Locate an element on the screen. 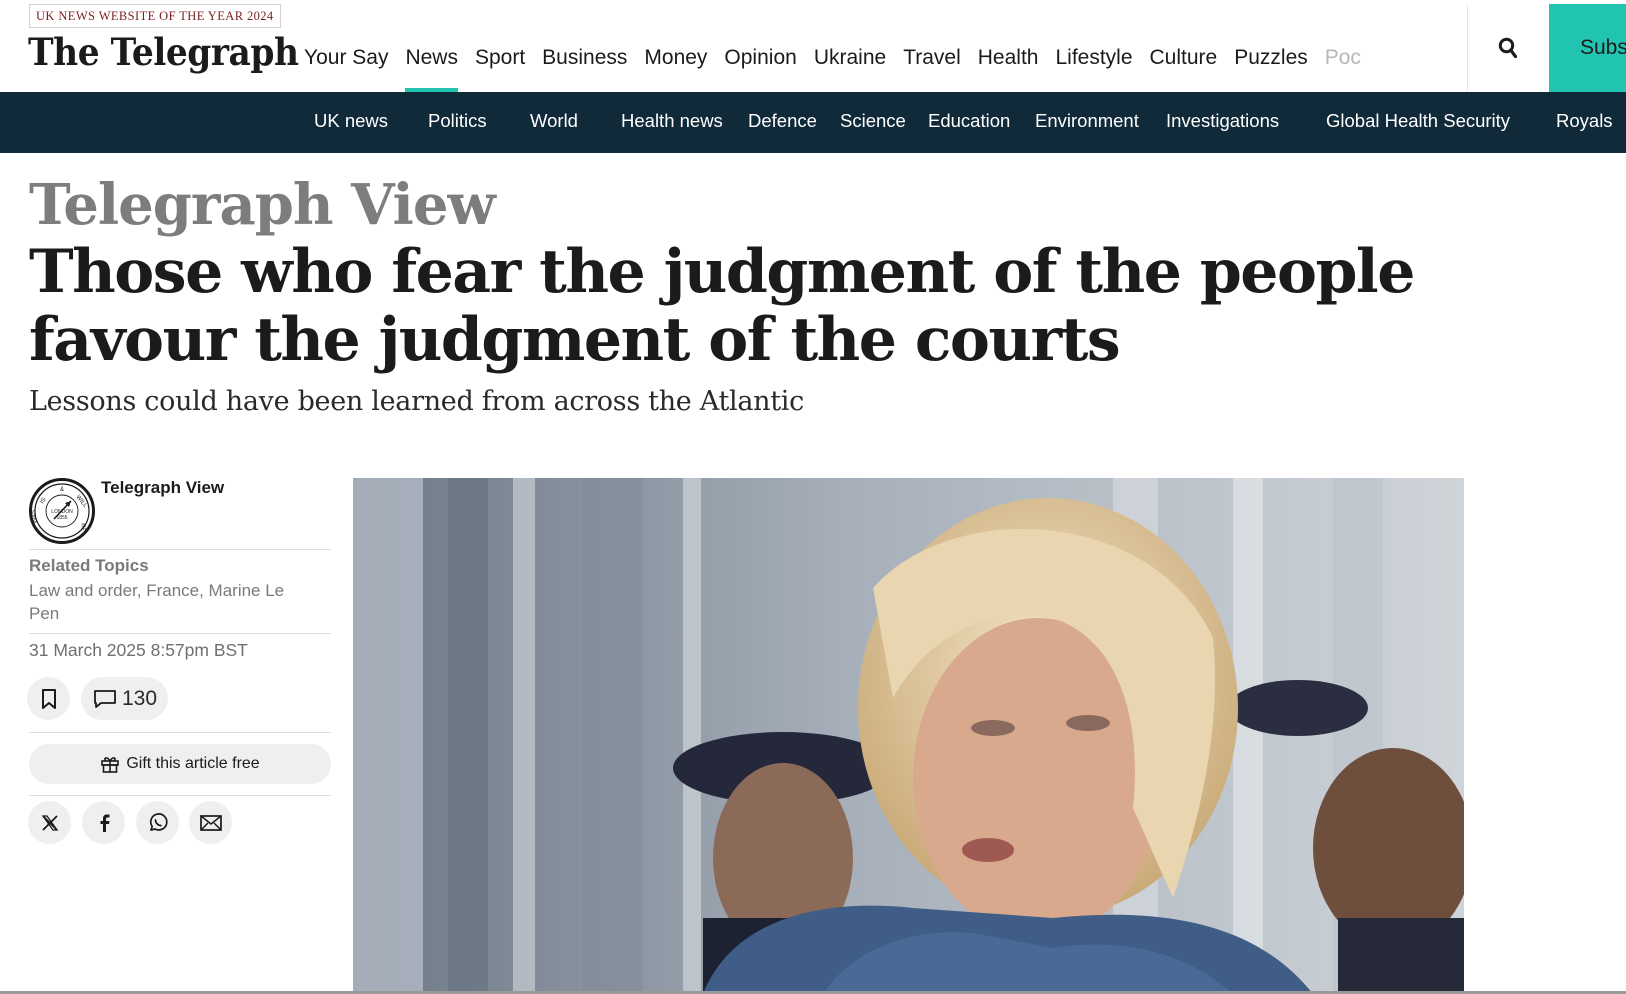 The width and height of the screenshot is (1626, 994). share-email-button is located at coordinates (210, 822).